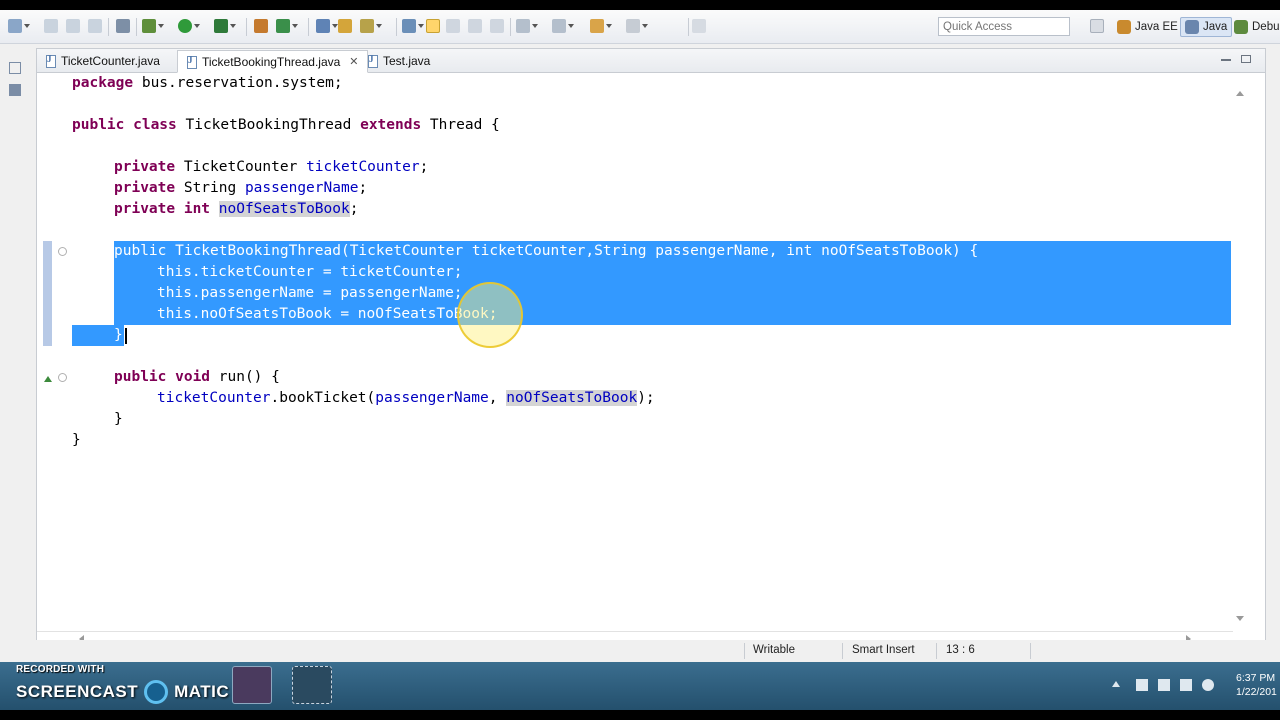 This screenshot has width=1280, height=720. I want to click on status-separator, so click(936, 651).